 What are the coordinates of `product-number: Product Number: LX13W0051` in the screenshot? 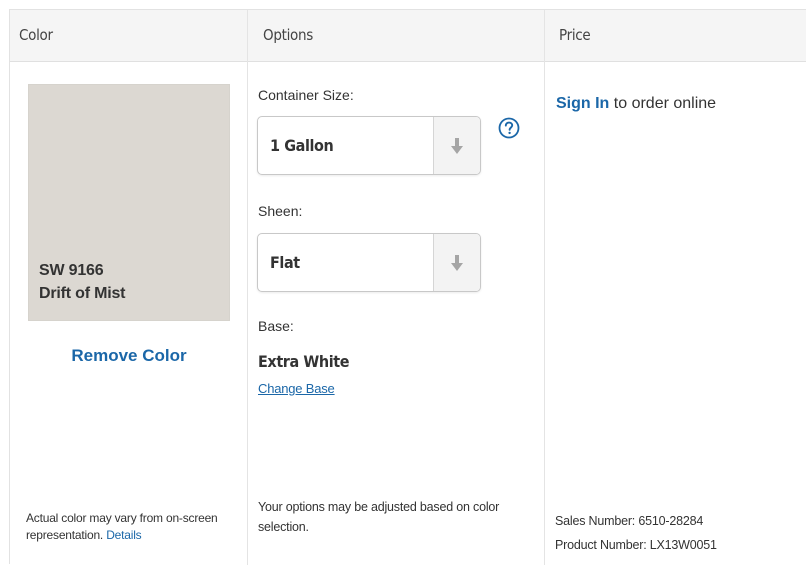 It's located at (636, 545).